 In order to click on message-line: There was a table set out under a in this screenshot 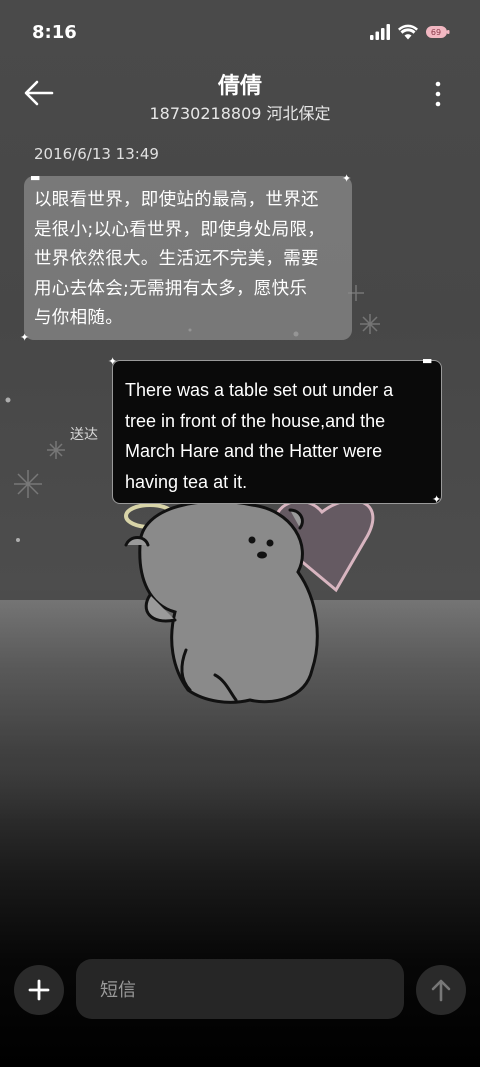, I will do `click(259, 390)`.